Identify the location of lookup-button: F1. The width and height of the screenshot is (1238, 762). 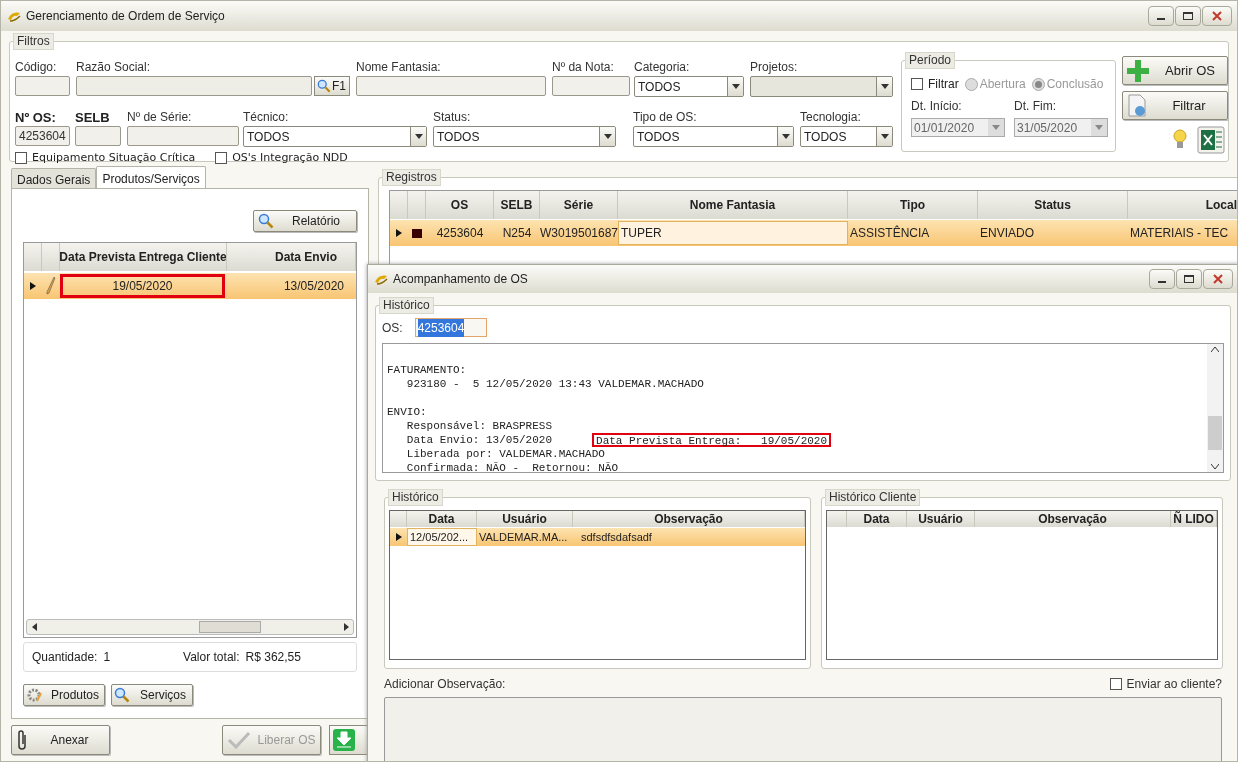
(332, 86).